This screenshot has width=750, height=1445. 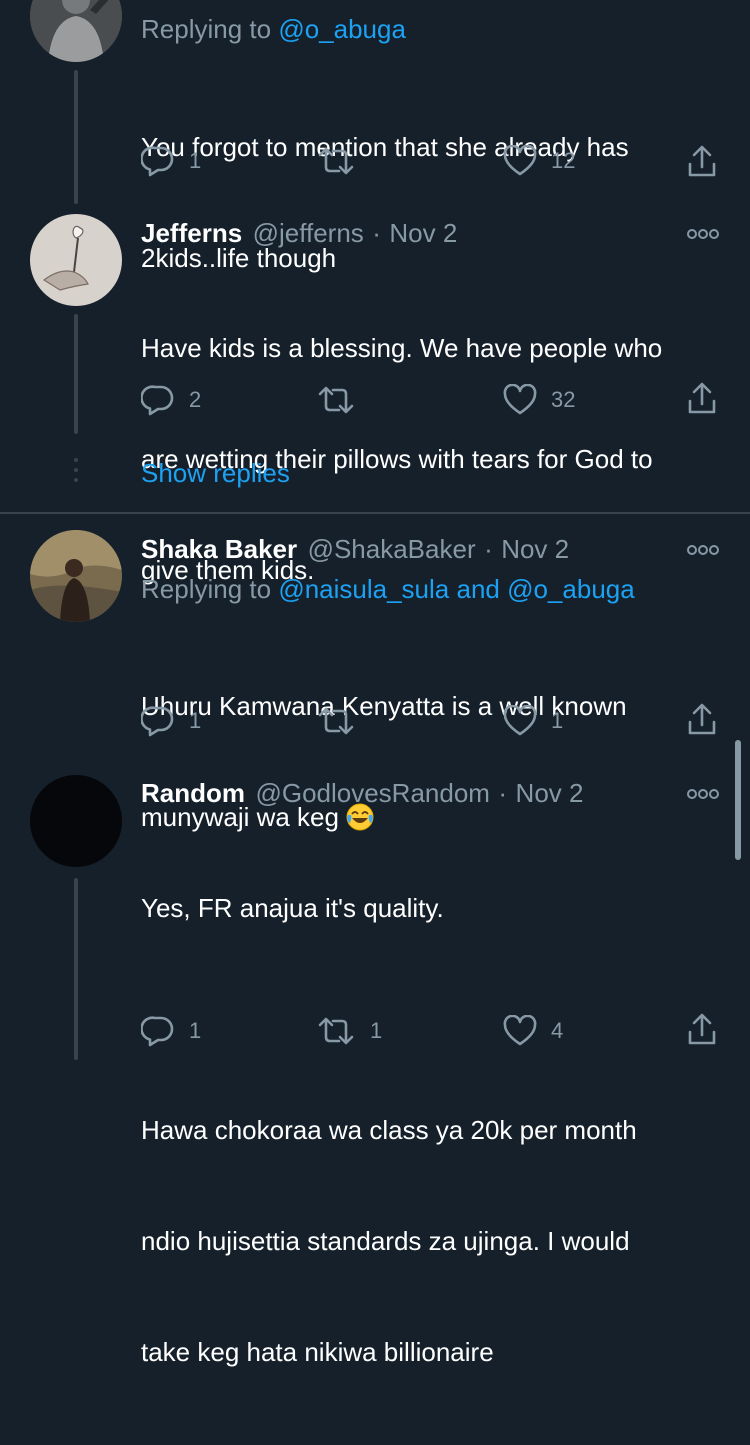 What do you see at coordinates (738, 800) in the screenshot?
I see `scrollbar` at bounding box center [738, 800].